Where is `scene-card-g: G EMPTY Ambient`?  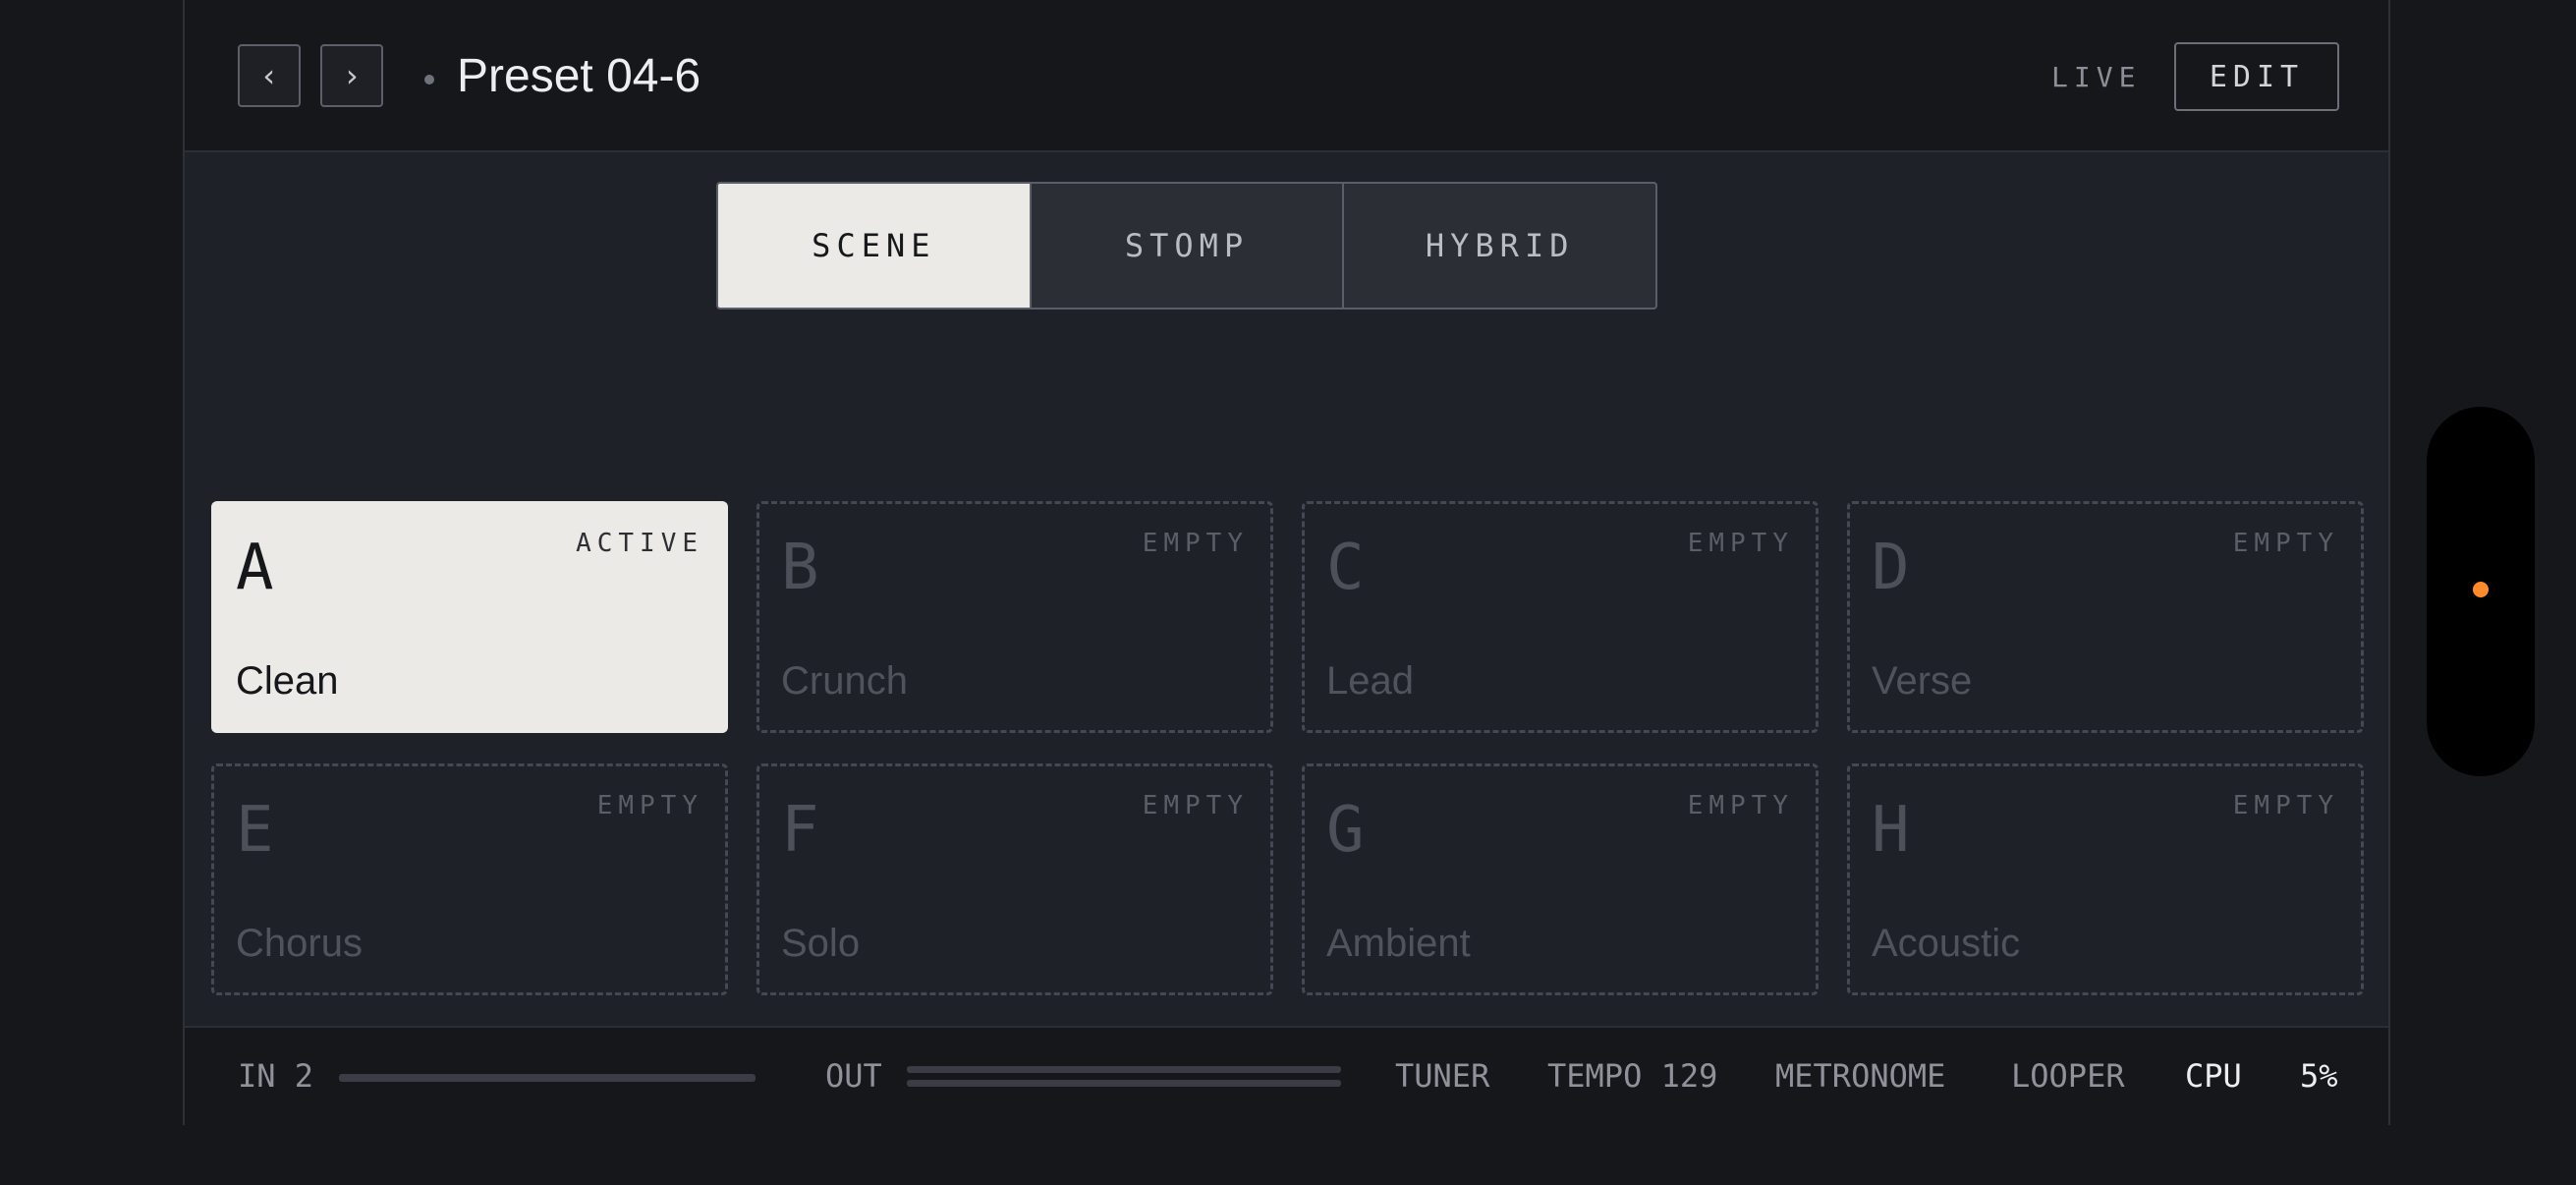 scene-card-g: G EMPTY Ambient is located at coordinates (1560, 879).